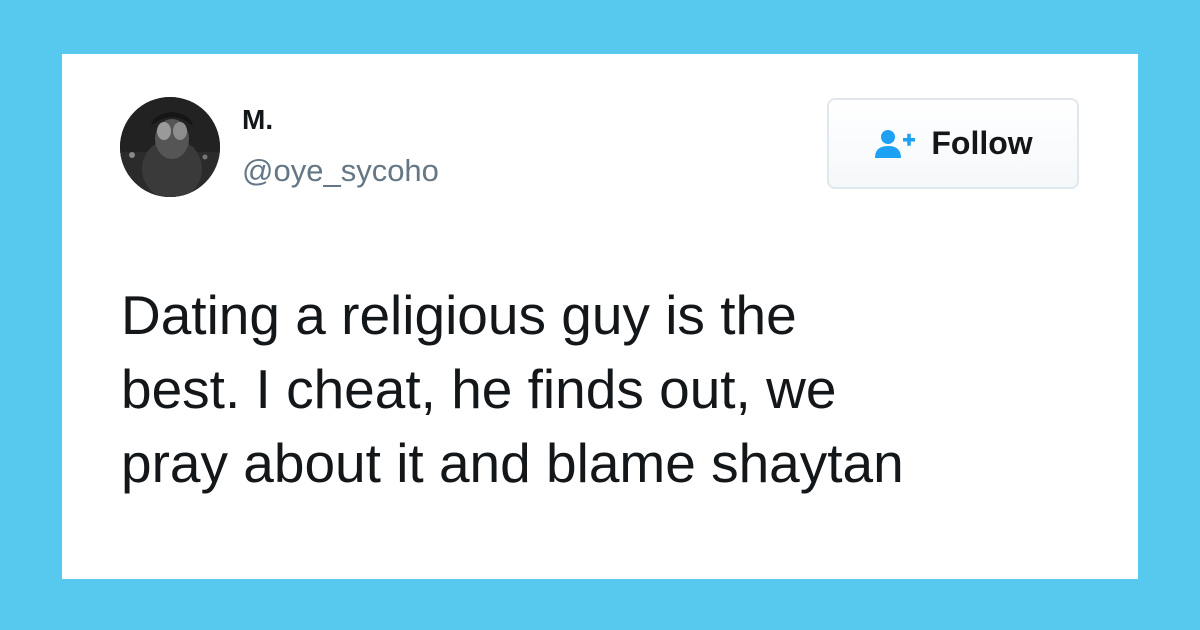 The width and height of the screenshot is (1200, 630). Describe the element at coordinates (982, 143) in the screenshot. I see `follow-label: Follow` at that location.